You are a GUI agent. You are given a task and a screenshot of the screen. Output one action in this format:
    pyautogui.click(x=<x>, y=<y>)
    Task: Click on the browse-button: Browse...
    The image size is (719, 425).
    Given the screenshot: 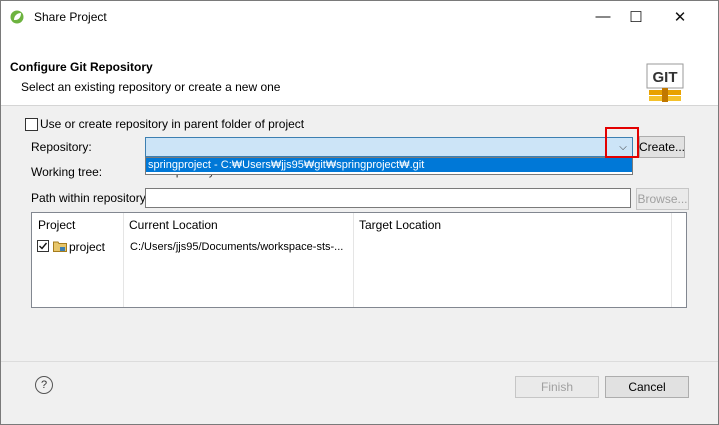 What is the action you would take?
    pyautogui.click(x=662, y=199)
    